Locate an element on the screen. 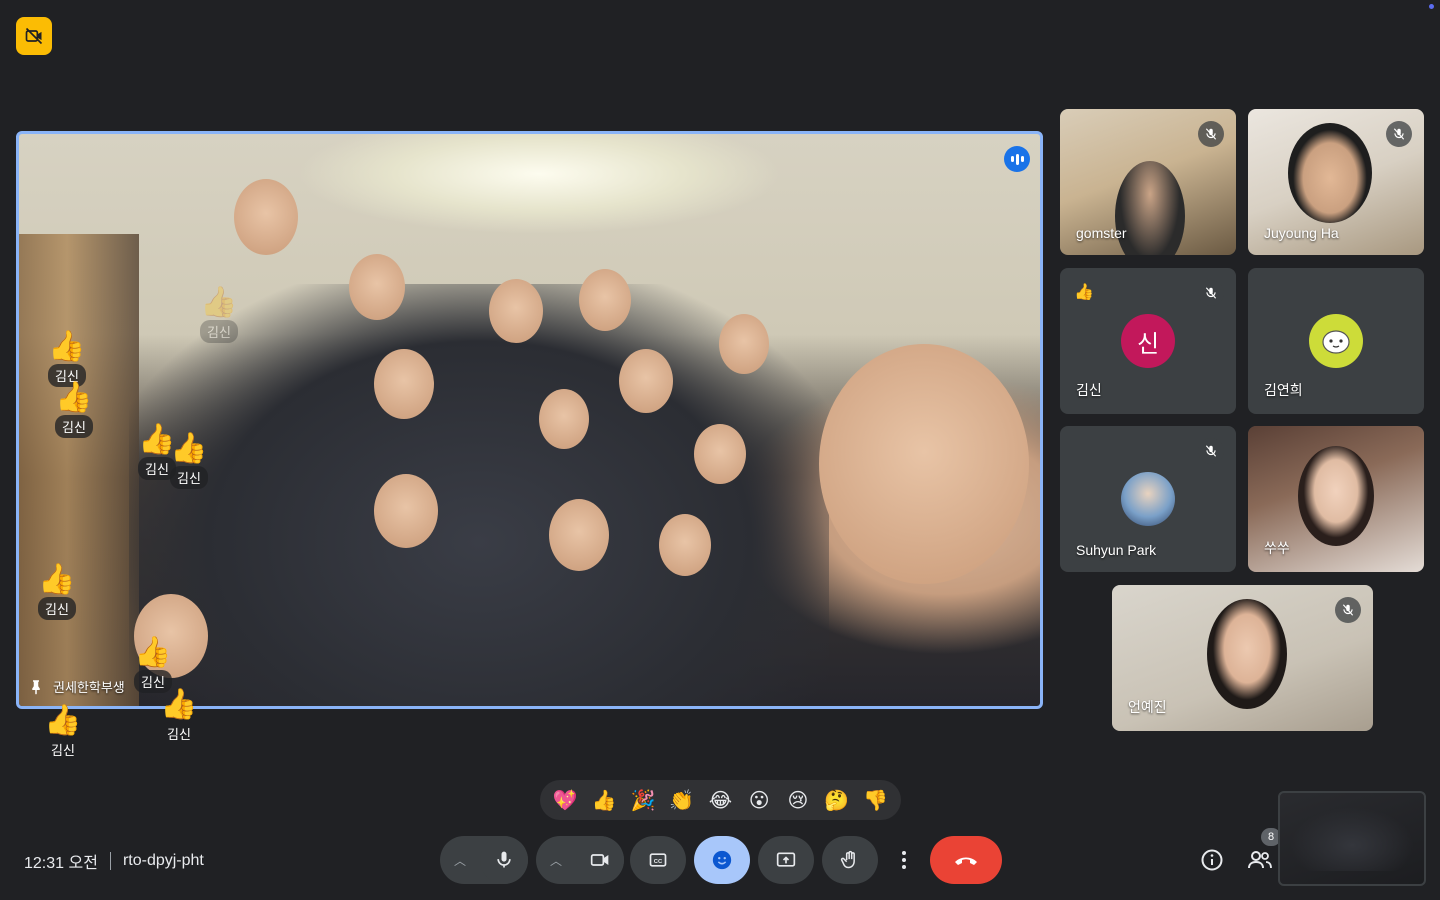 The width and height of the screenshot is (1440, 900). emoji-smile-icon is located at coordinates (722, 860).